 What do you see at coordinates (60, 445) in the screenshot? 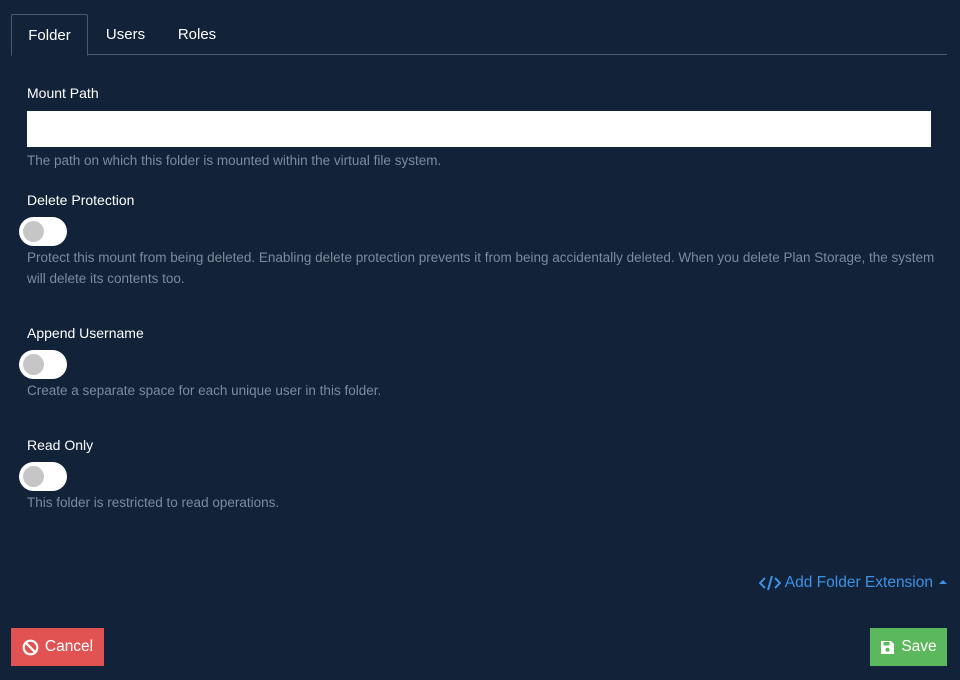
I see `read-only-label: Read Only` at bounding box center [60, 445].